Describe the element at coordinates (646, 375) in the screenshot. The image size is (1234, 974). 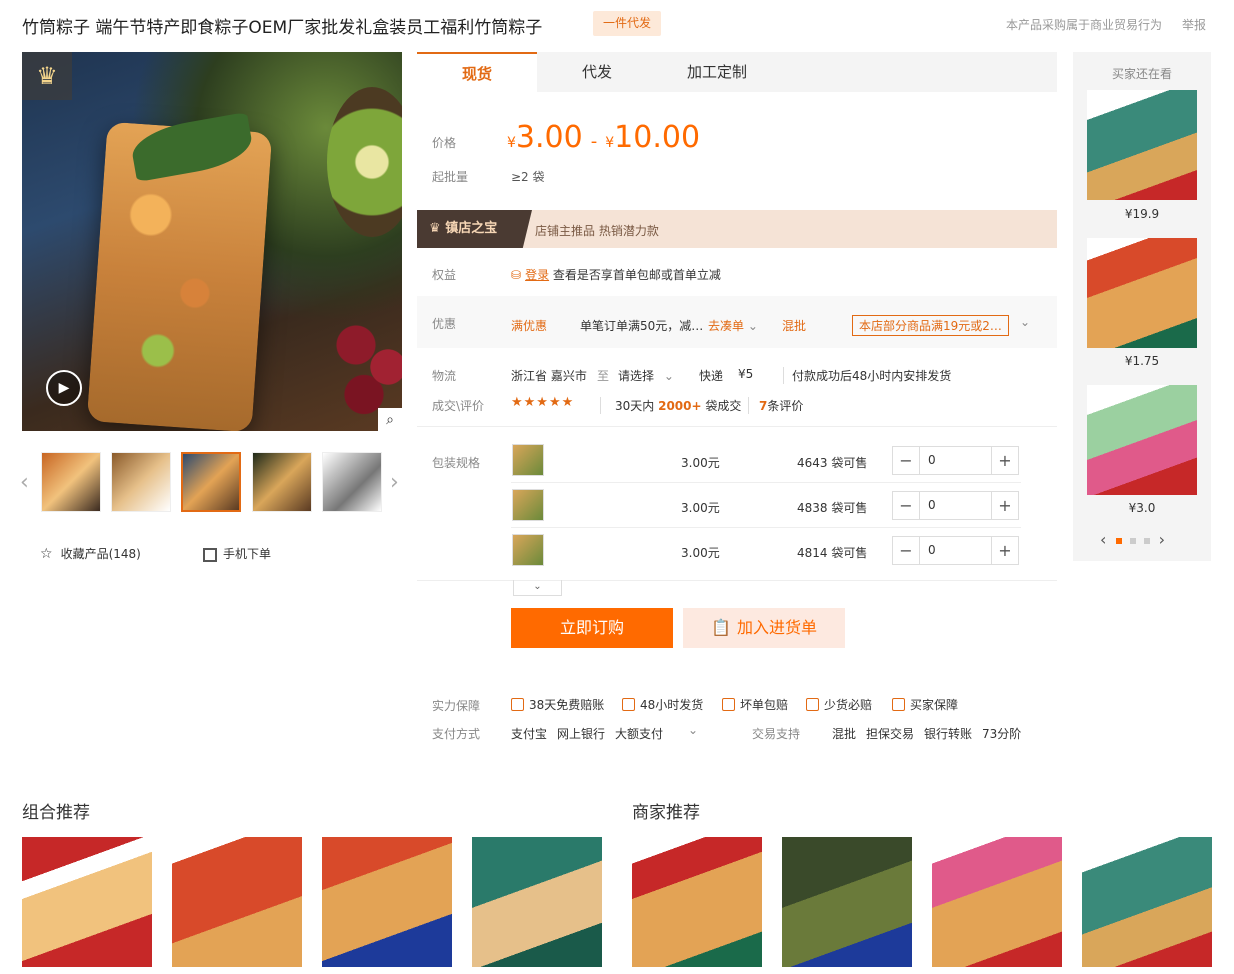
I see `ship-to-select: 请选择 ⌄` at that location.